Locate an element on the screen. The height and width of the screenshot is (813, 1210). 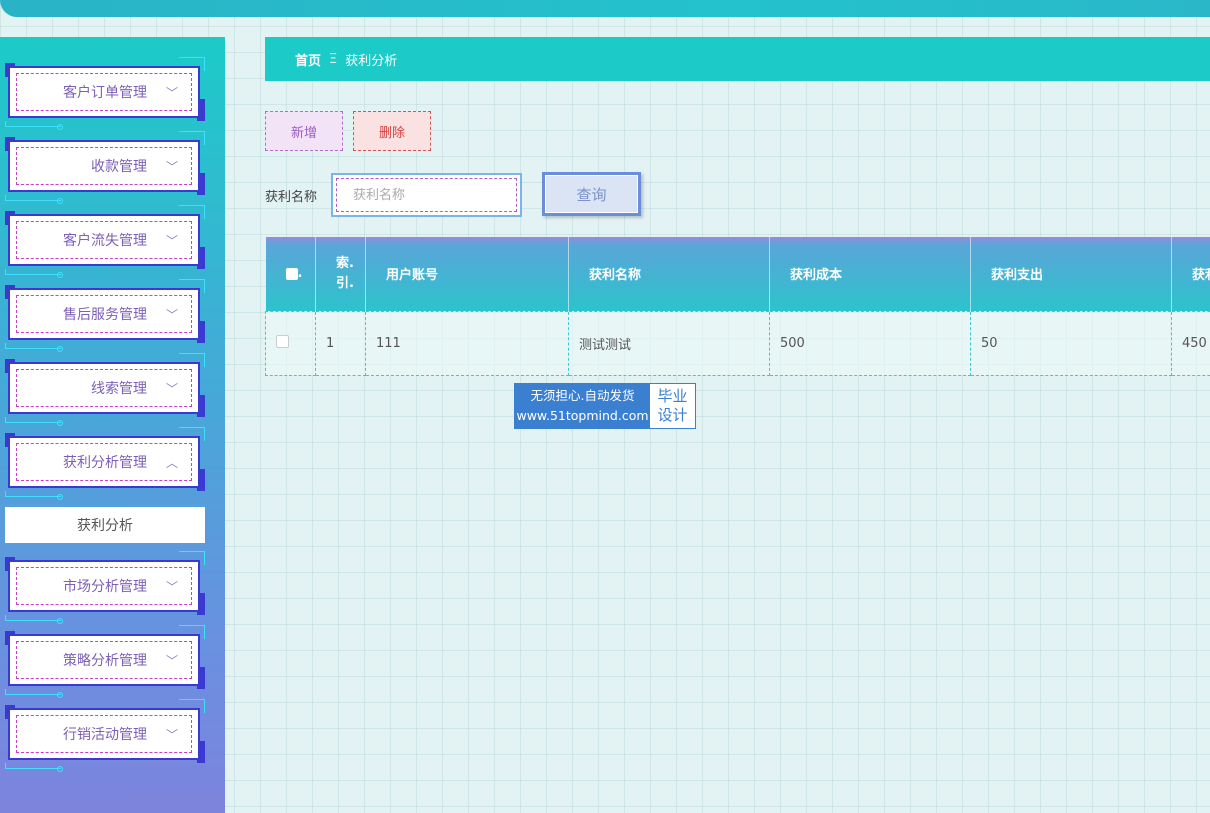
watermark-url: www.51topmind.com is located at coordinates (582, 415).